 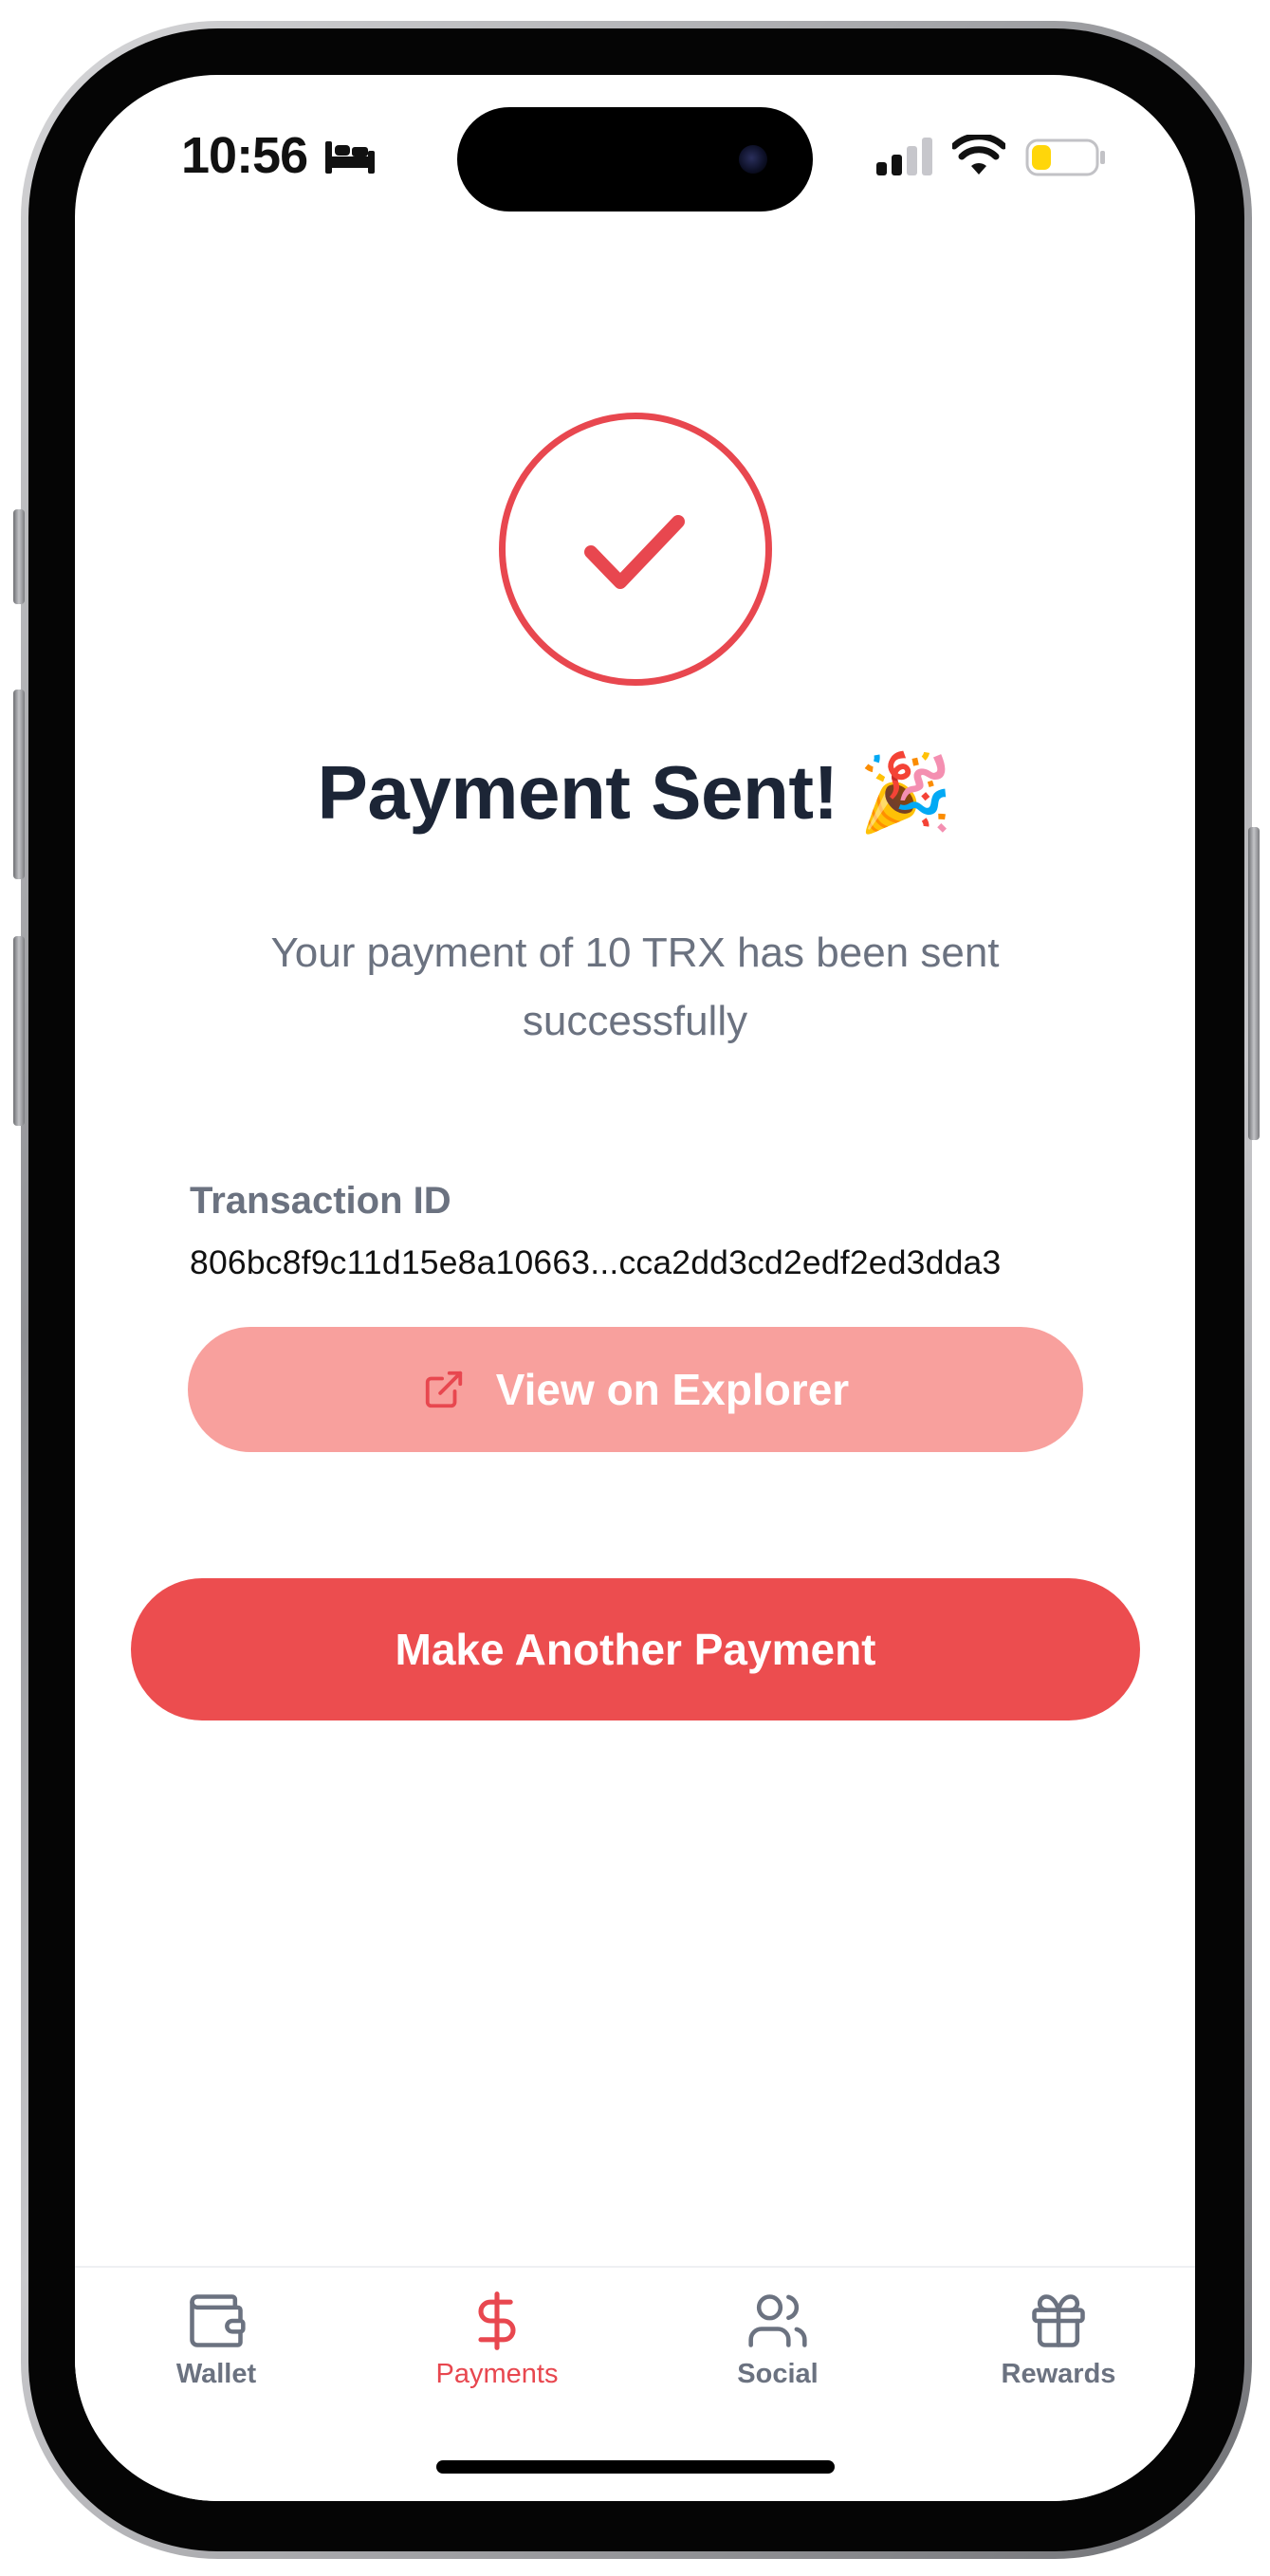 What do you see at coordinates (904, 156) in the screenshot?
I see `signal-icon` at bounding box center [904, 156].